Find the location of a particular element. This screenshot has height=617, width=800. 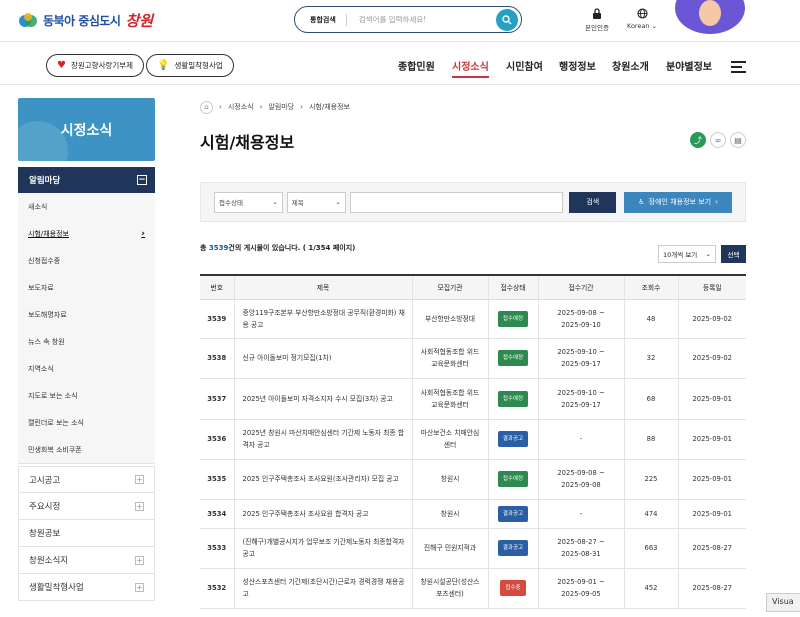

row-period: 2025-09-08 ~ 2025-09-08 is located at coordinates (580, 479).